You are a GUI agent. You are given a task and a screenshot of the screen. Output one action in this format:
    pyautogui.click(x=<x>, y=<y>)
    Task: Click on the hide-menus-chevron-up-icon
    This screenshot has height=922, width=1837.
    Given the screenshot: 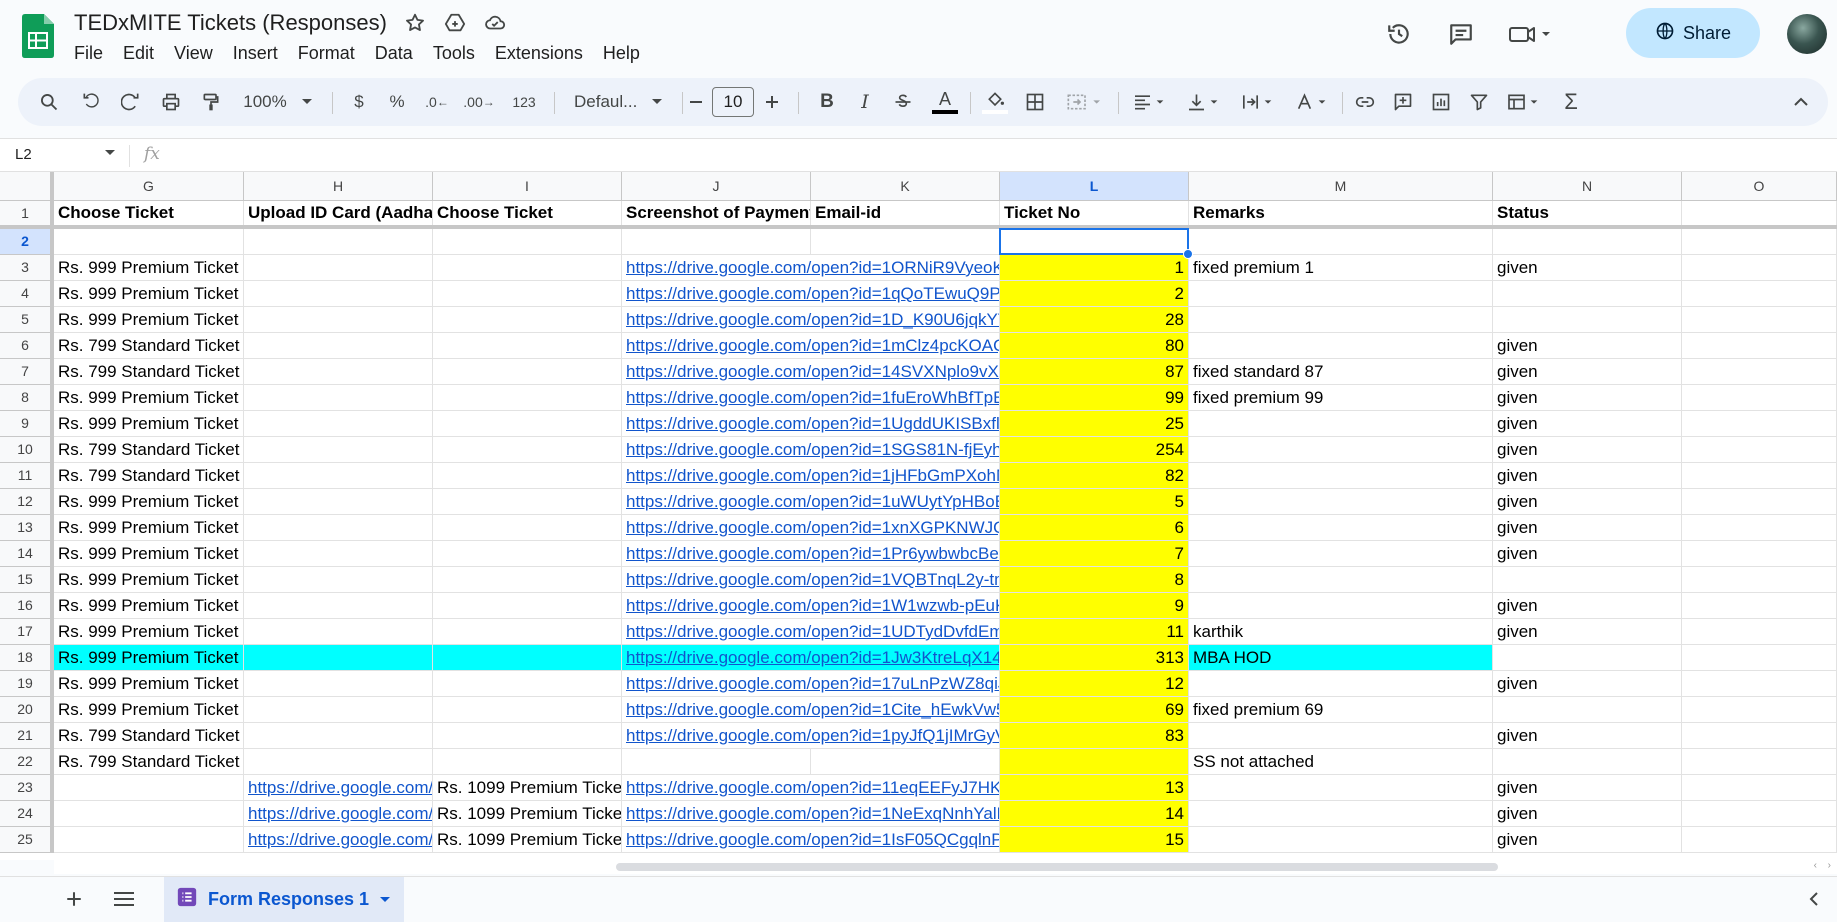 What is the action you would take?
    pyautogui.click(x=1801, y=102)
    